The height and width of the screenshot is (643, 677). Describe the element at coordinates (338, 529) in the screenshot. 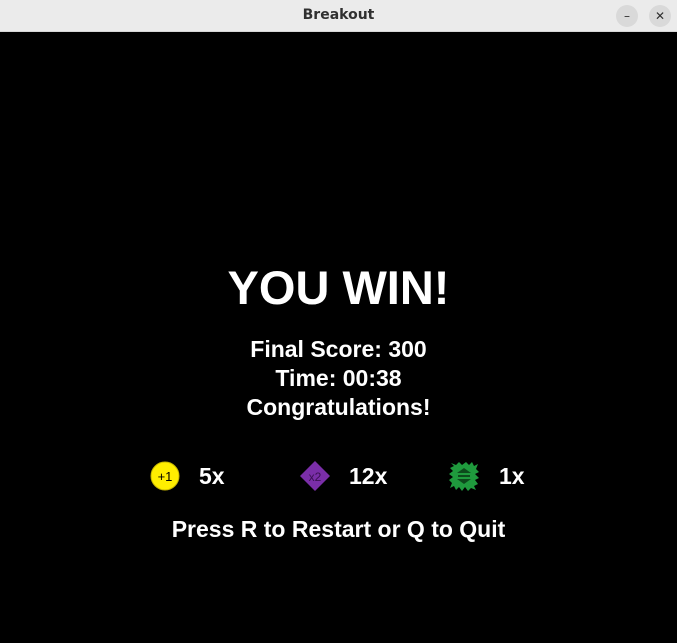

I see `restart-quit-prompt: Press R to Restart or Q to Quit` at that location.